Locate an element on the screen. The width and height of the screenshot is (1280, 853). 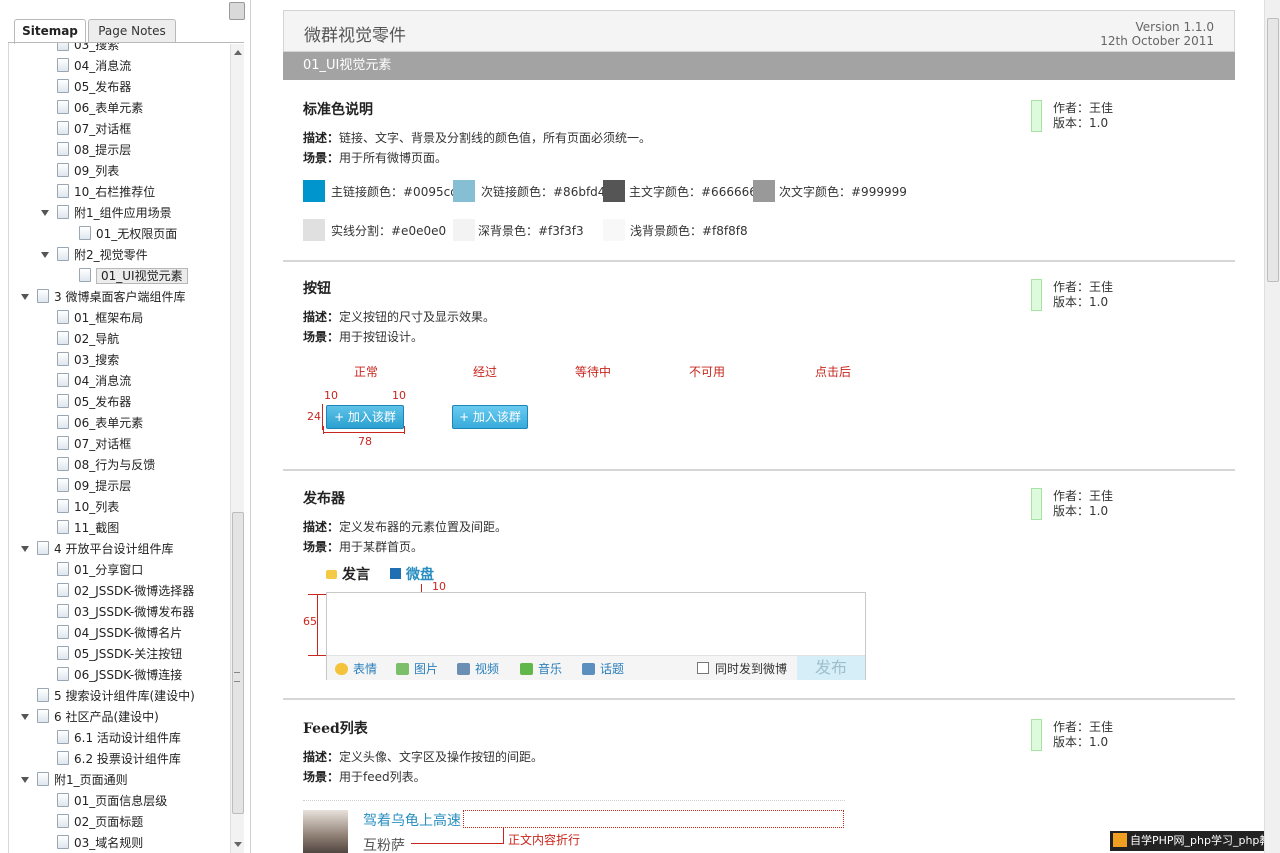
feed-username: 驾着乌龟上高速 is located at coordinates (412, 820).